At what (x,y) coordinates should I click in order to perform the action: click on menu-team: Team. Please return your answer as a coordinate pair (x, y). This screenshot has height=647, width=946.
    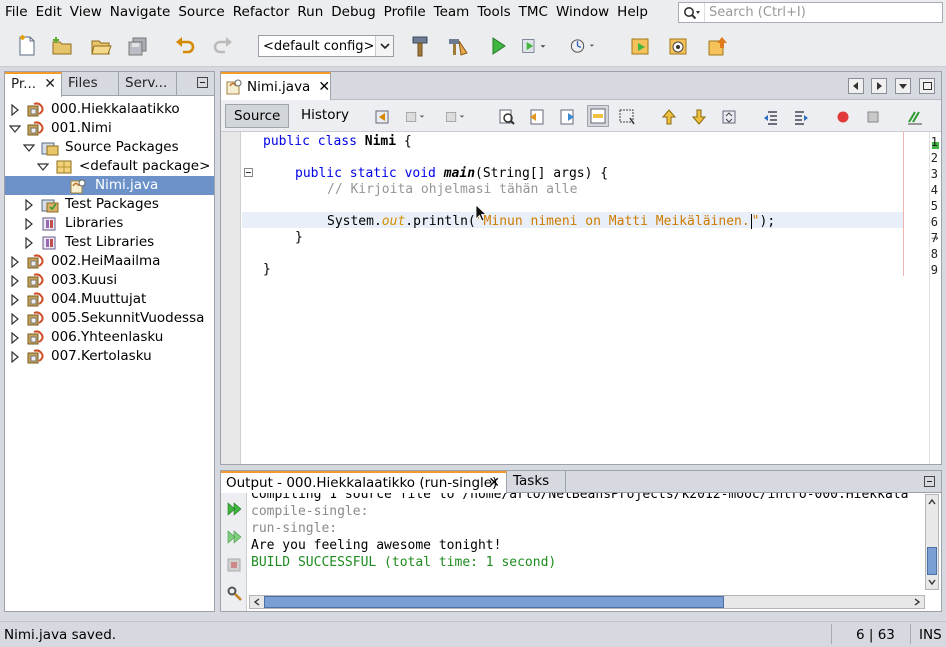
    Looking at the image, I should click on (452, 12).